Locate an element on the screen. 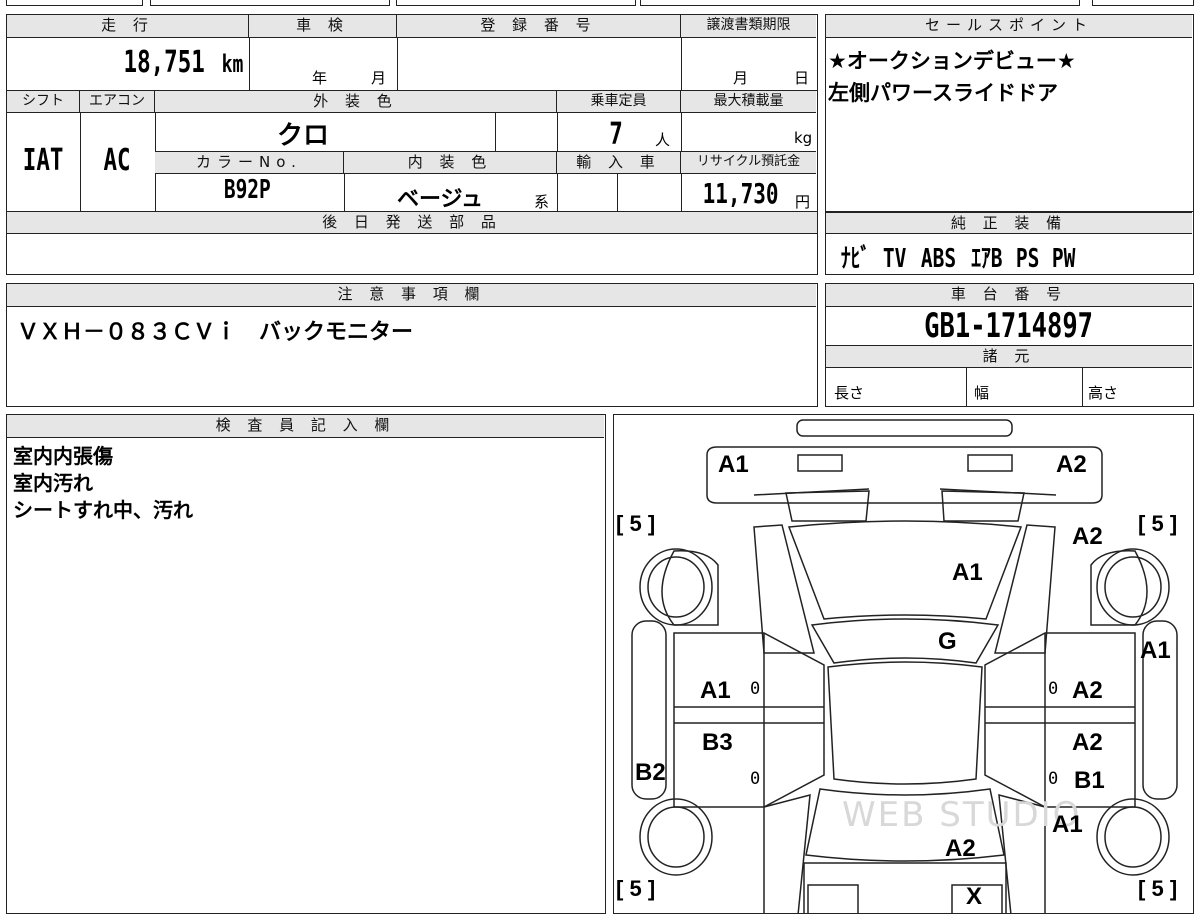 The height and width of the screenshot is (914, 1200). sales-point-item: 左側パワースライドドア is located at coordinates (943, 93).